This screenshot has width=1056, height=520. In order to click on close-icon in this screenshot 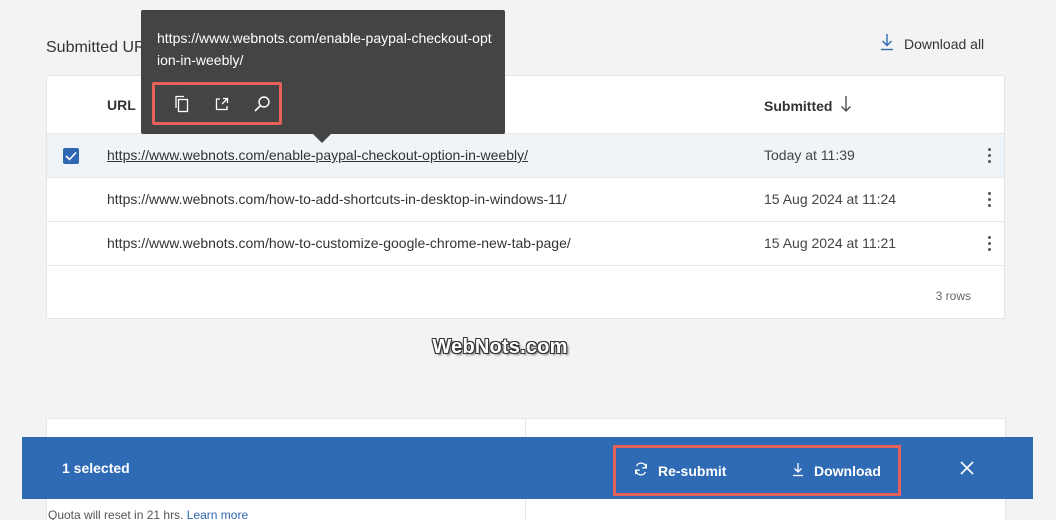, I will do `click(967, 468)`.